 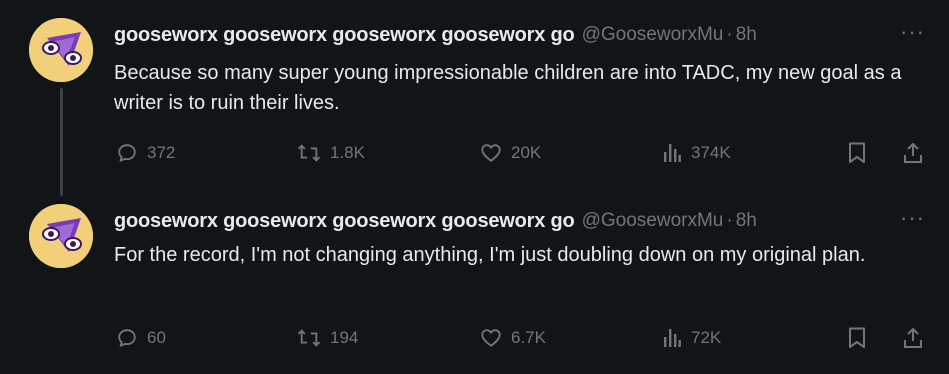 I want to click on like-count: 20K, so click(x=526, y=152).